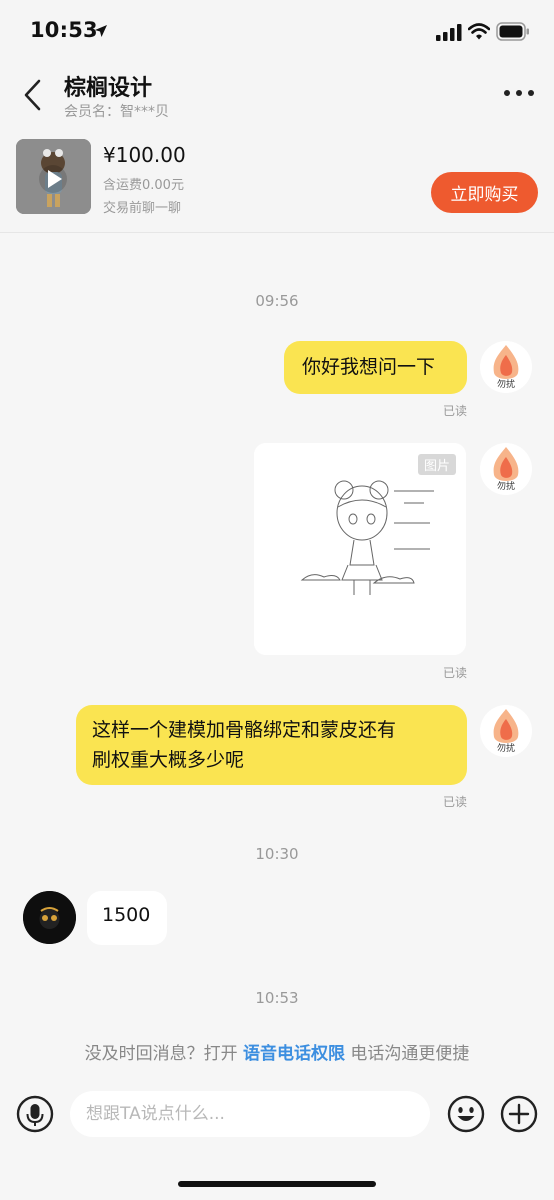 The width and height of the screenshot is (554, 1200). Describe the element at coordinates (484, 192) in the screenshot. I see `buy-now-button: 立即购买` at that location.